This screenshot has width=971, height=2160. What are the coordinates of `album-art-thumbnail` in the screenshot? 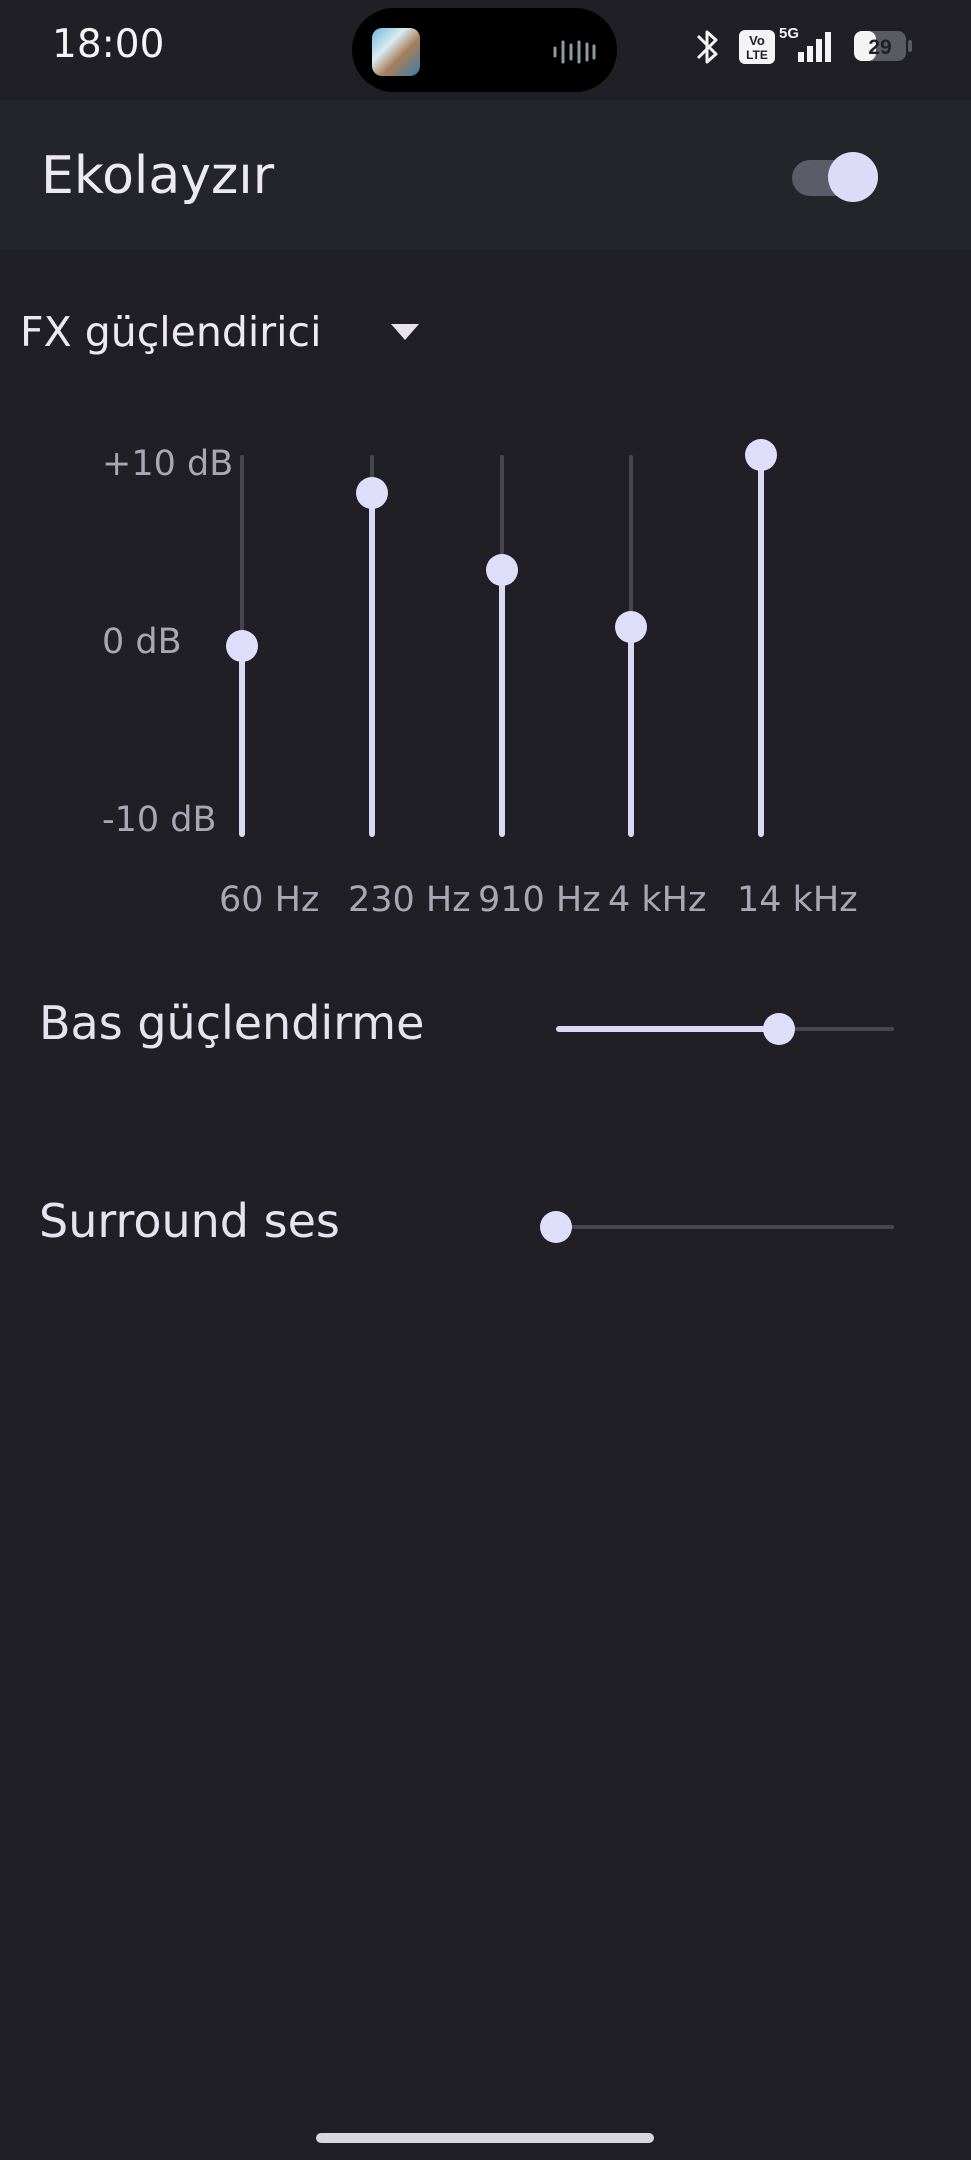 It's located at (396, 52).